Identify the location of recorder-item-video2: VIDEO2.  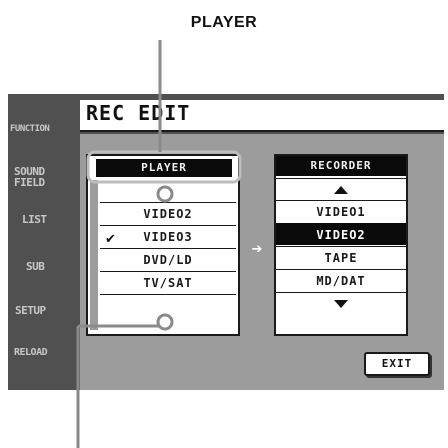
(341, 234).